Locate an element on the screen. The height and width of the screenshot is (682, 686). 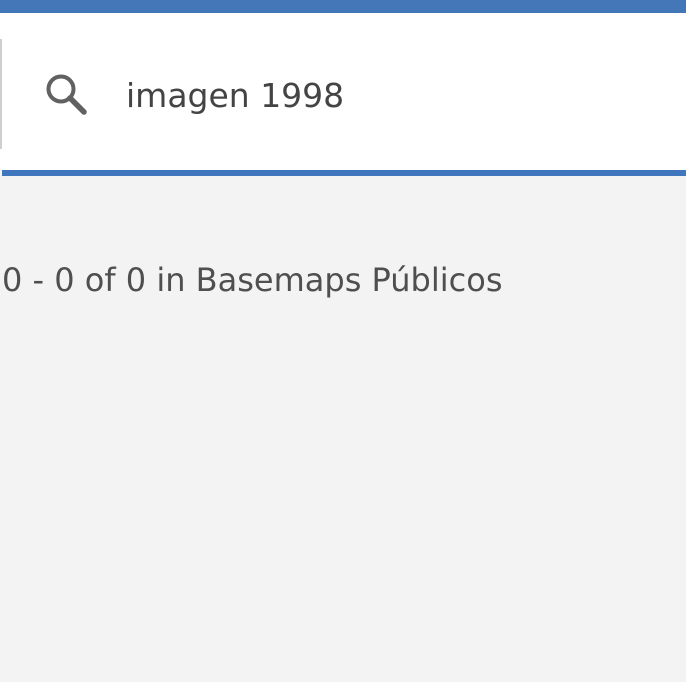
results-summary: 0 - 0 of 0 in Basemaps Públicos is located at coordinates (252, 280).